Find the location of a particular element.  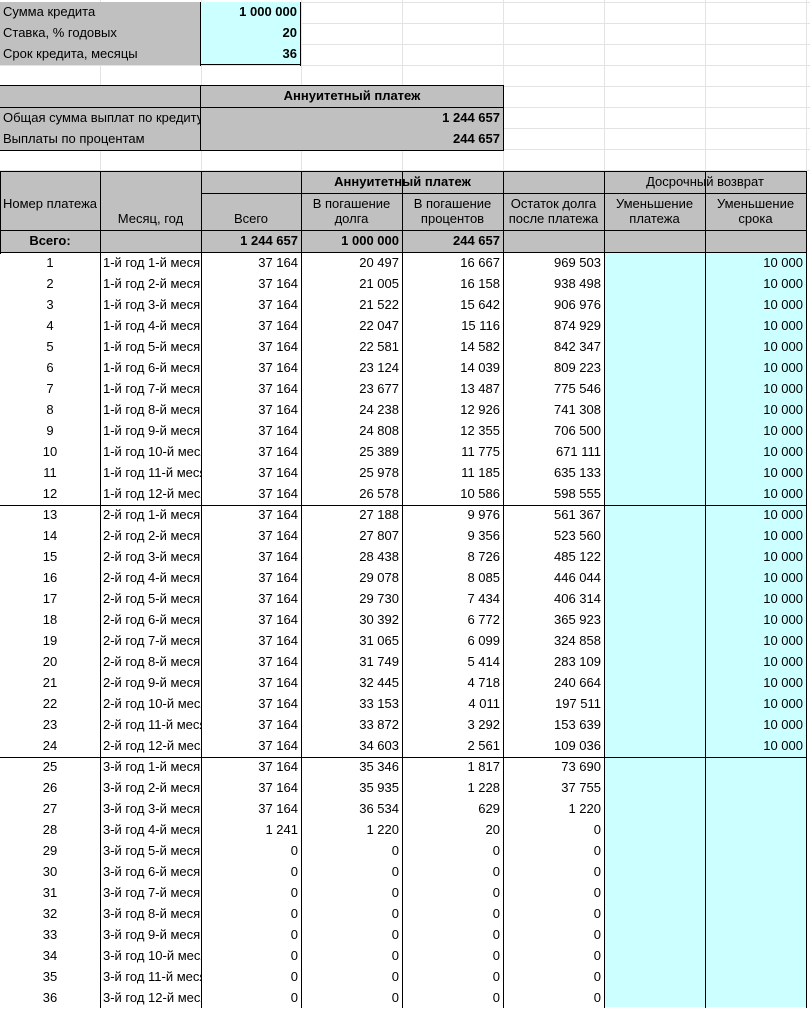

cell-balance: 598 555 is located at coordinates (553, 494).